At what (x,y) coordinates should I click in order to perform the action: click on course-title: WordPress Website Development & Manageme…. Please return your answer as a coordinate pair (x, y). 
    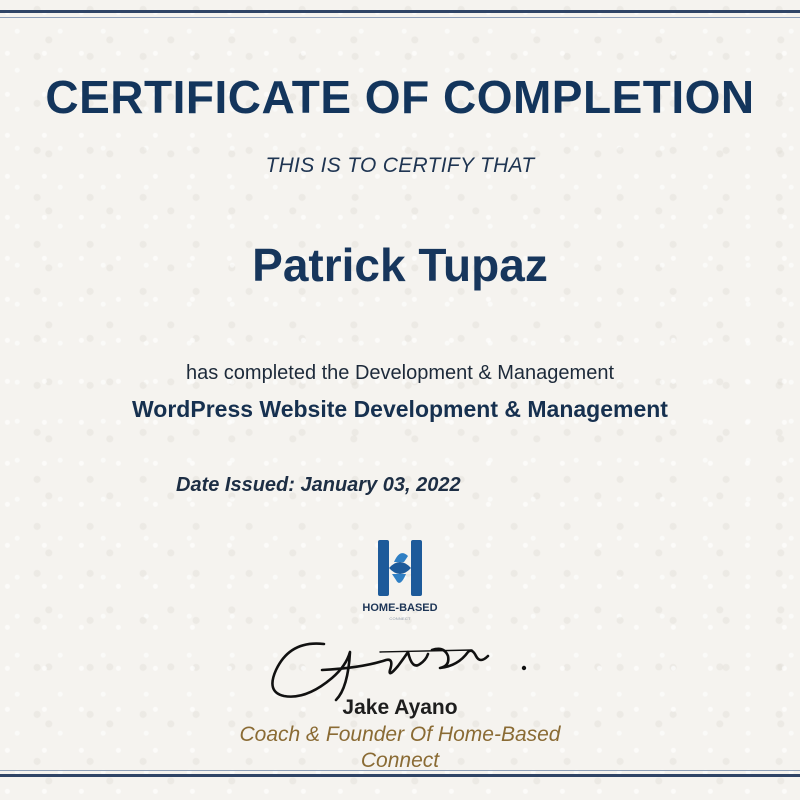
    Looking at the image, I should click on (400, 409).